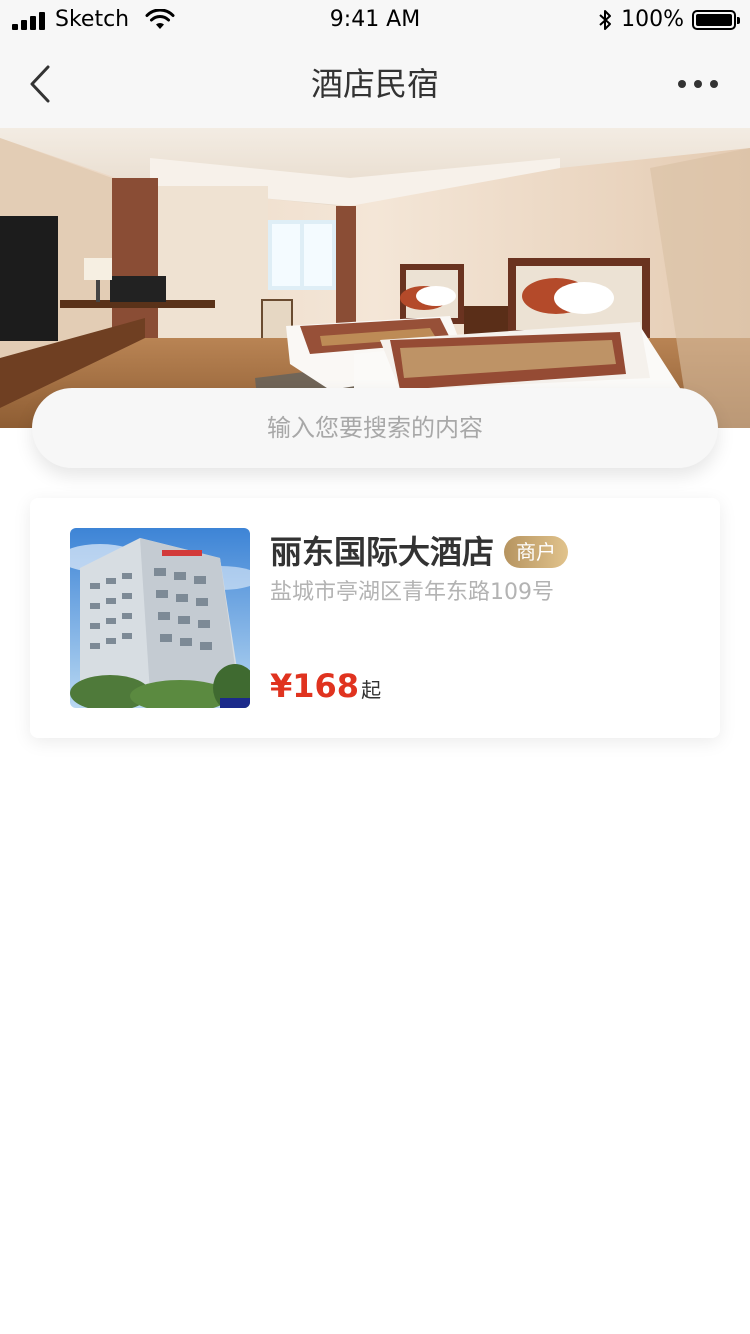  I want to click on hotel-thumbnail, so click(160, 618).